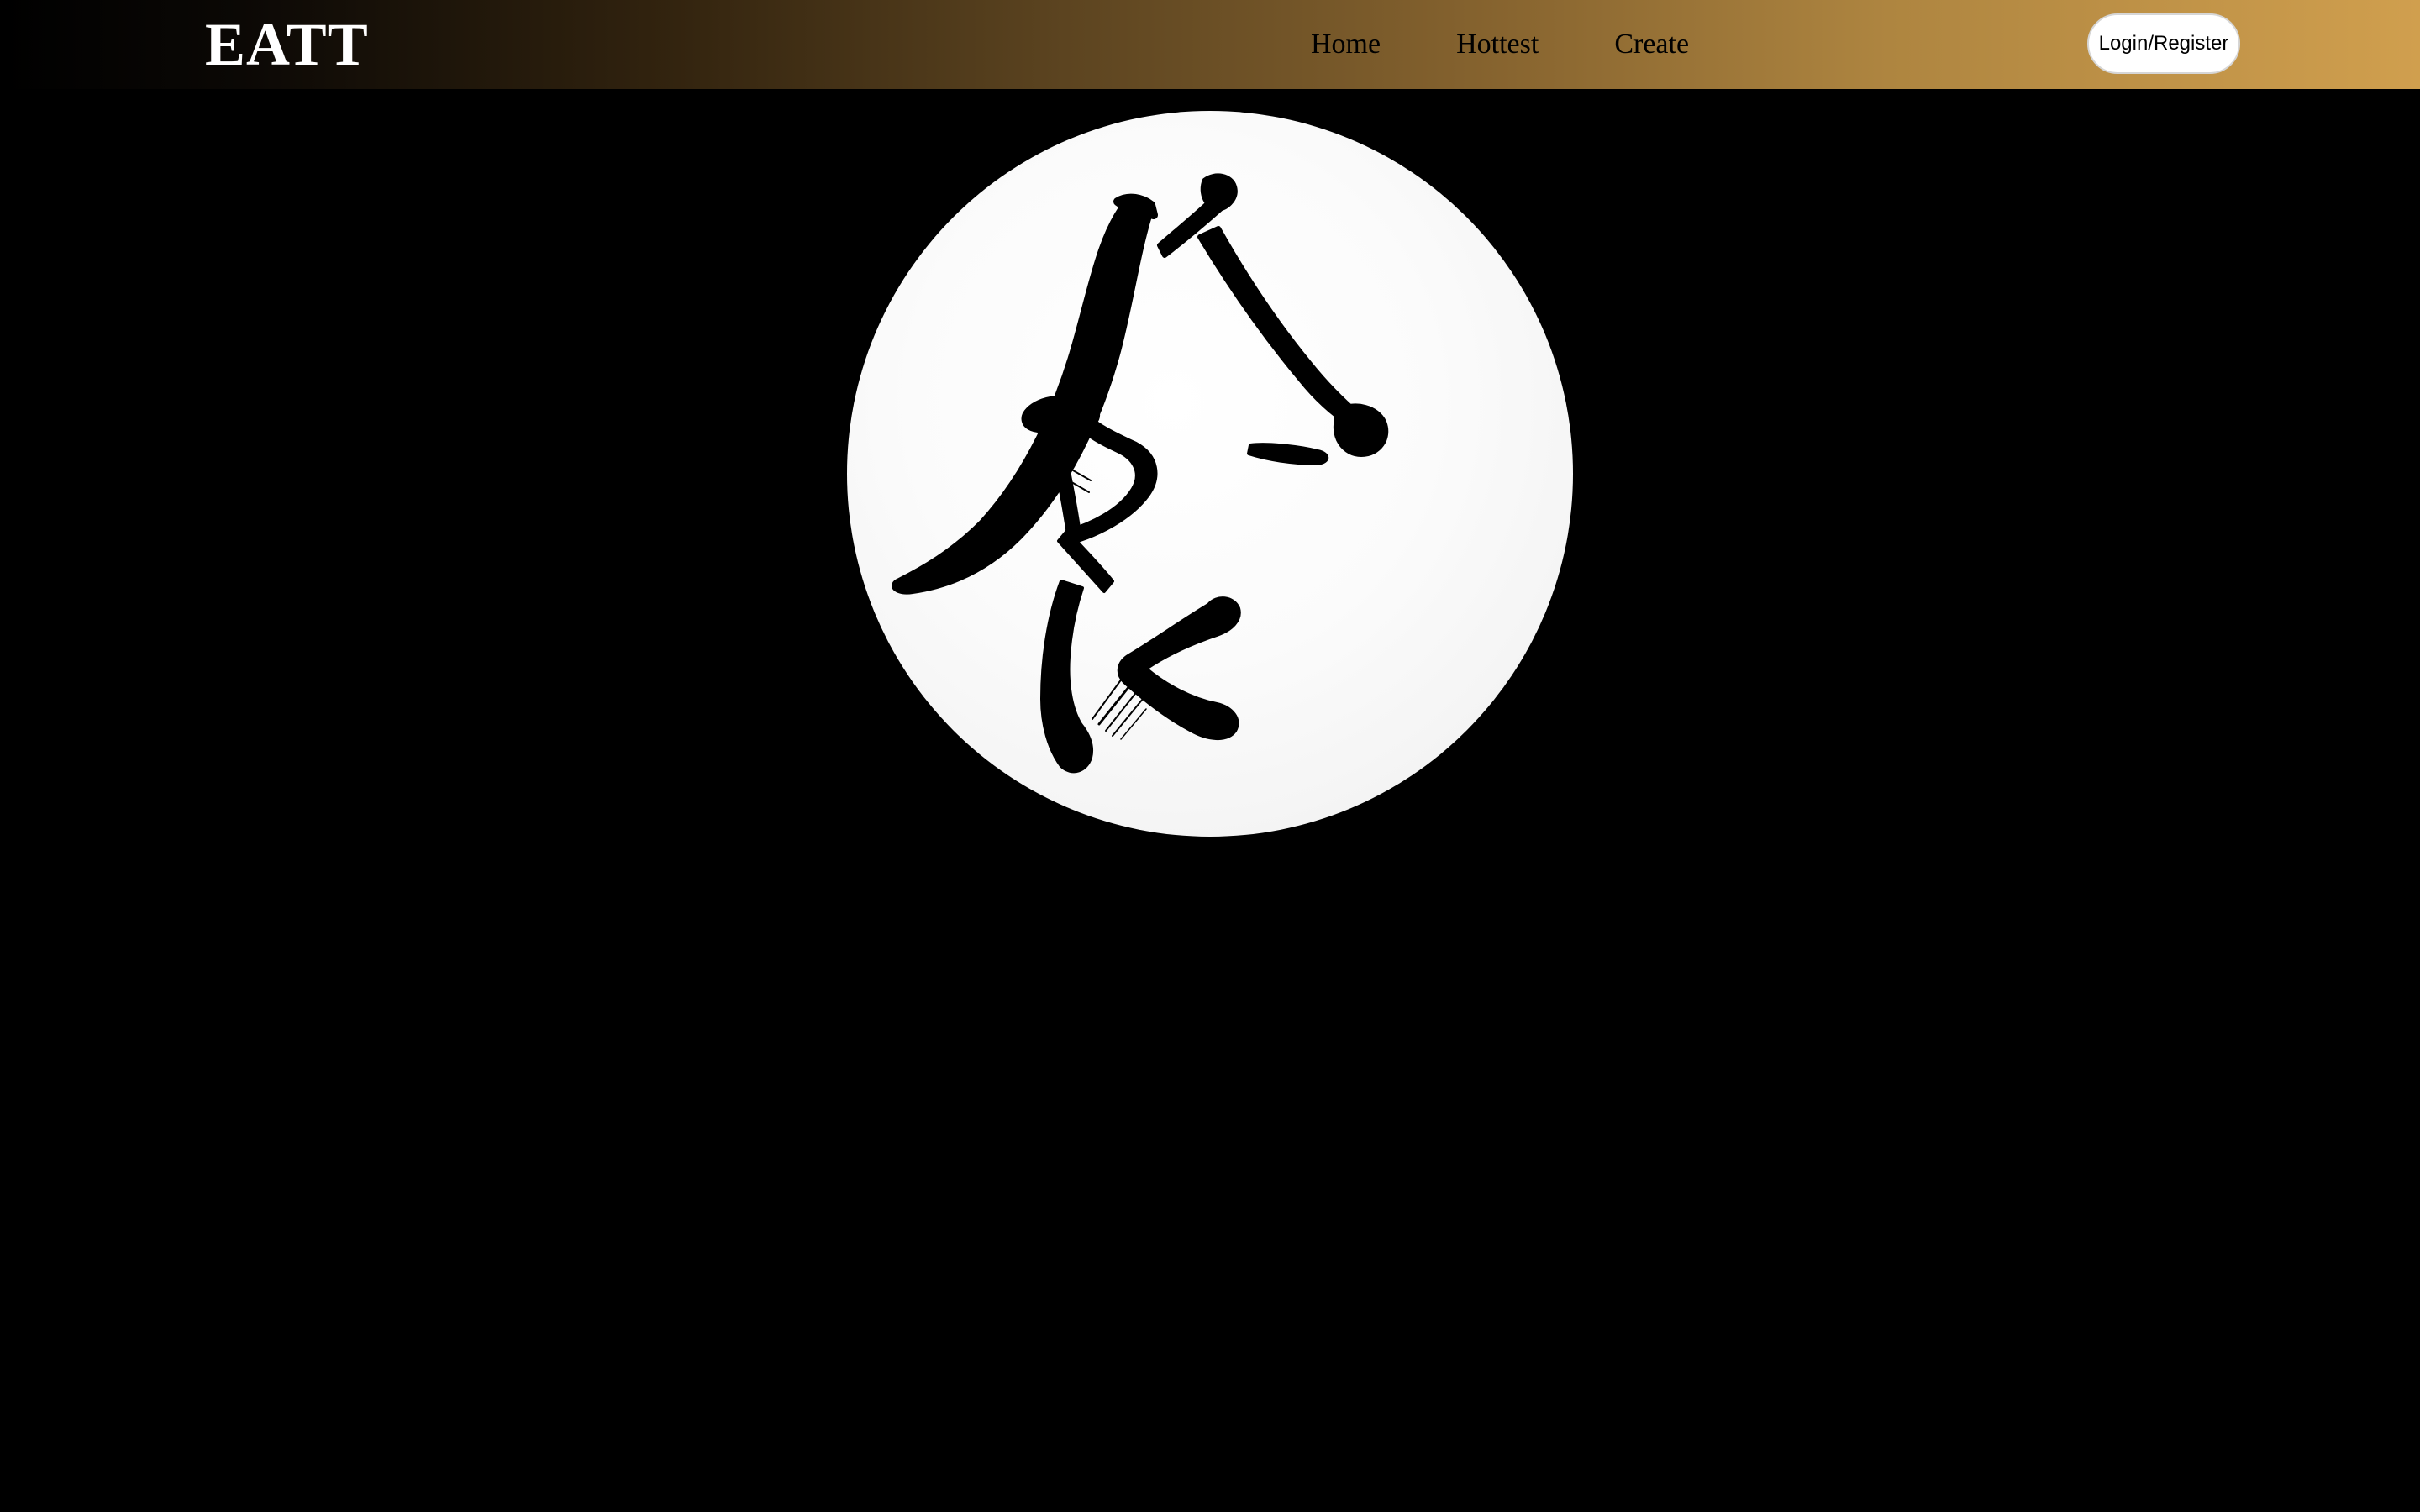 This screenshot has height=1512, width=2420. I want to click on main-nav: Home Hottest Create, so click(1500, 44).